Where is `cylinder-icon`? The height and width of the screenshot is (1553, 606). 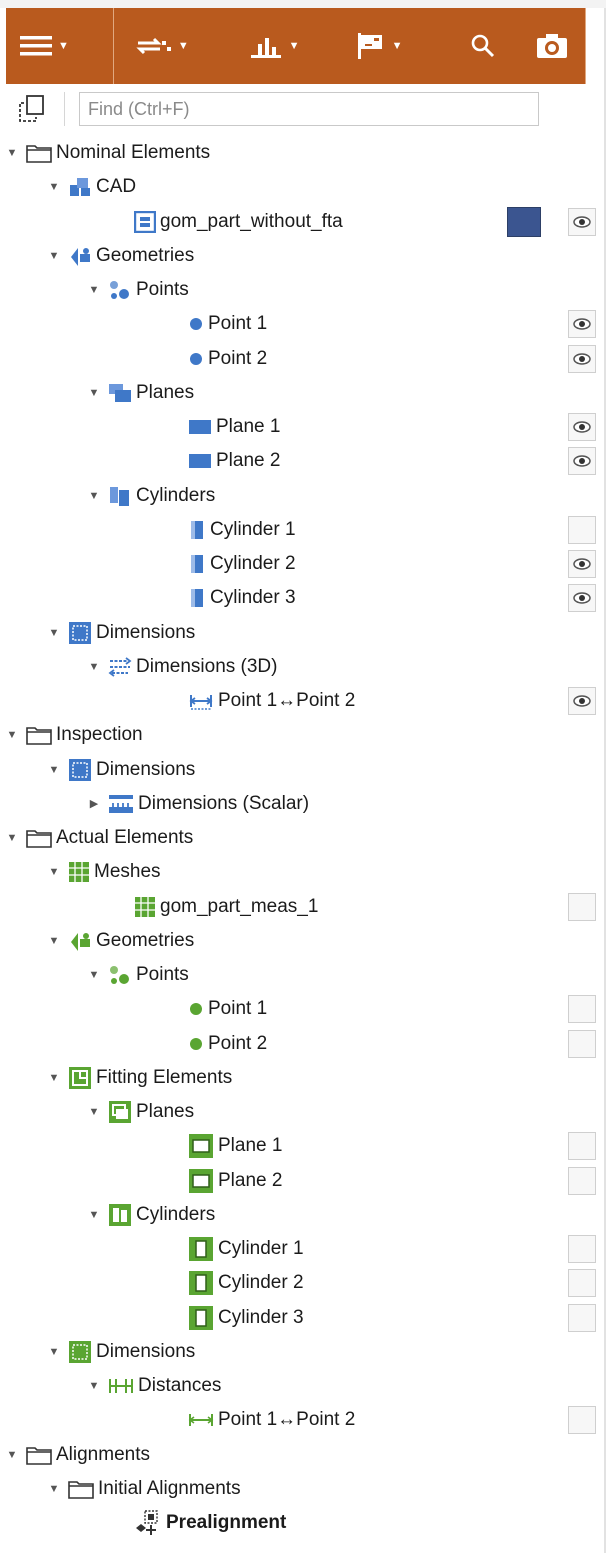
cylinder-icon is located at coordinates (197, 530).